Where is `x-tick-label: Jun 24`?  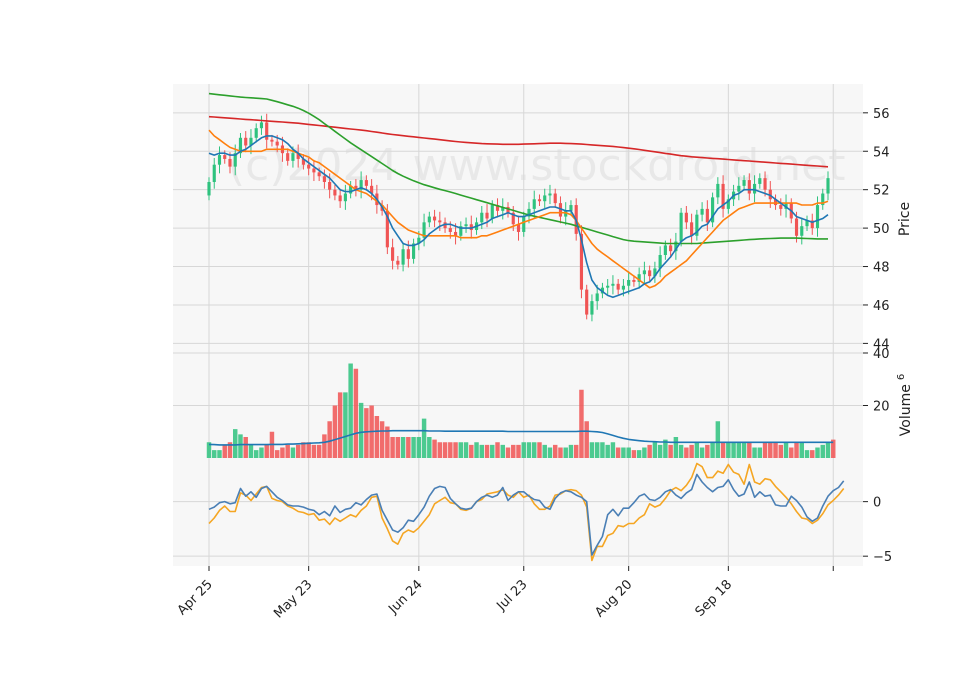 x-tick-label: Jun 24 is located at coordinates (405, 597).